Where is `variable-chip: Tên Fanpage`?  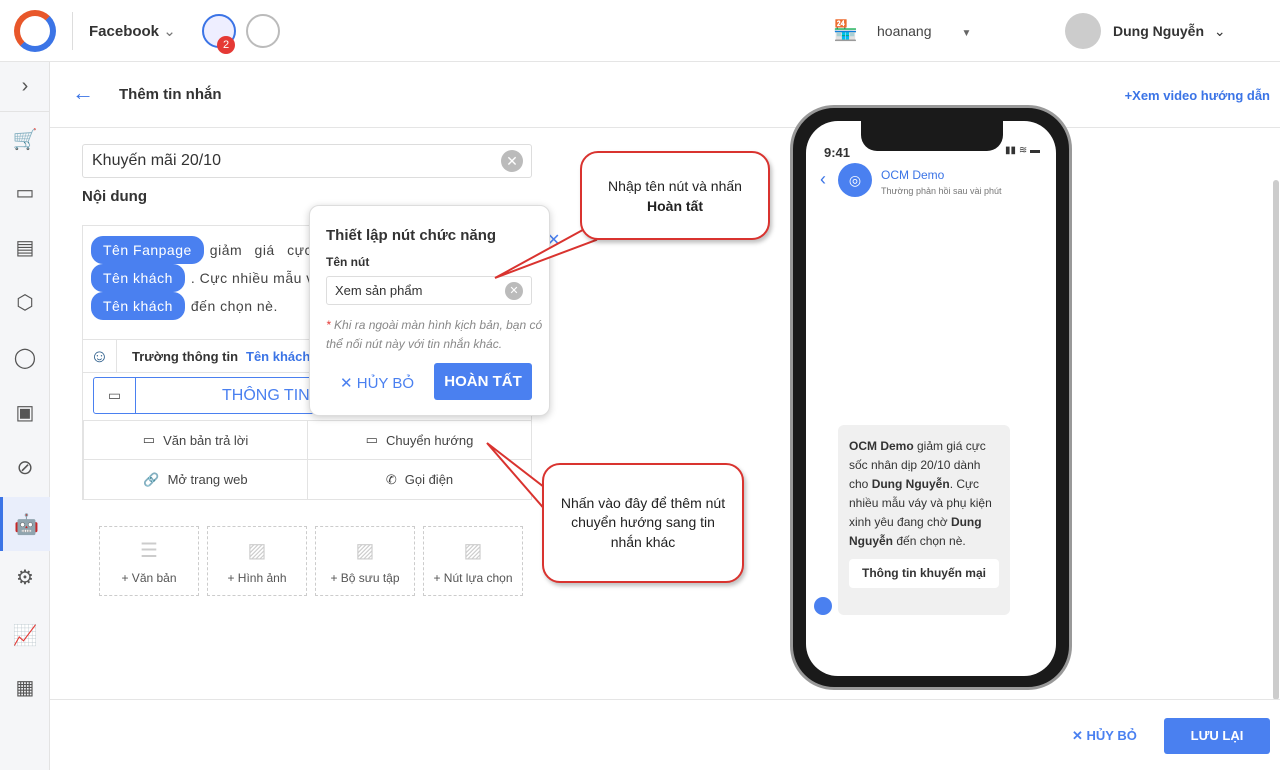
variable-chip: Tên Fanpage is located at coordinates (147, 250).